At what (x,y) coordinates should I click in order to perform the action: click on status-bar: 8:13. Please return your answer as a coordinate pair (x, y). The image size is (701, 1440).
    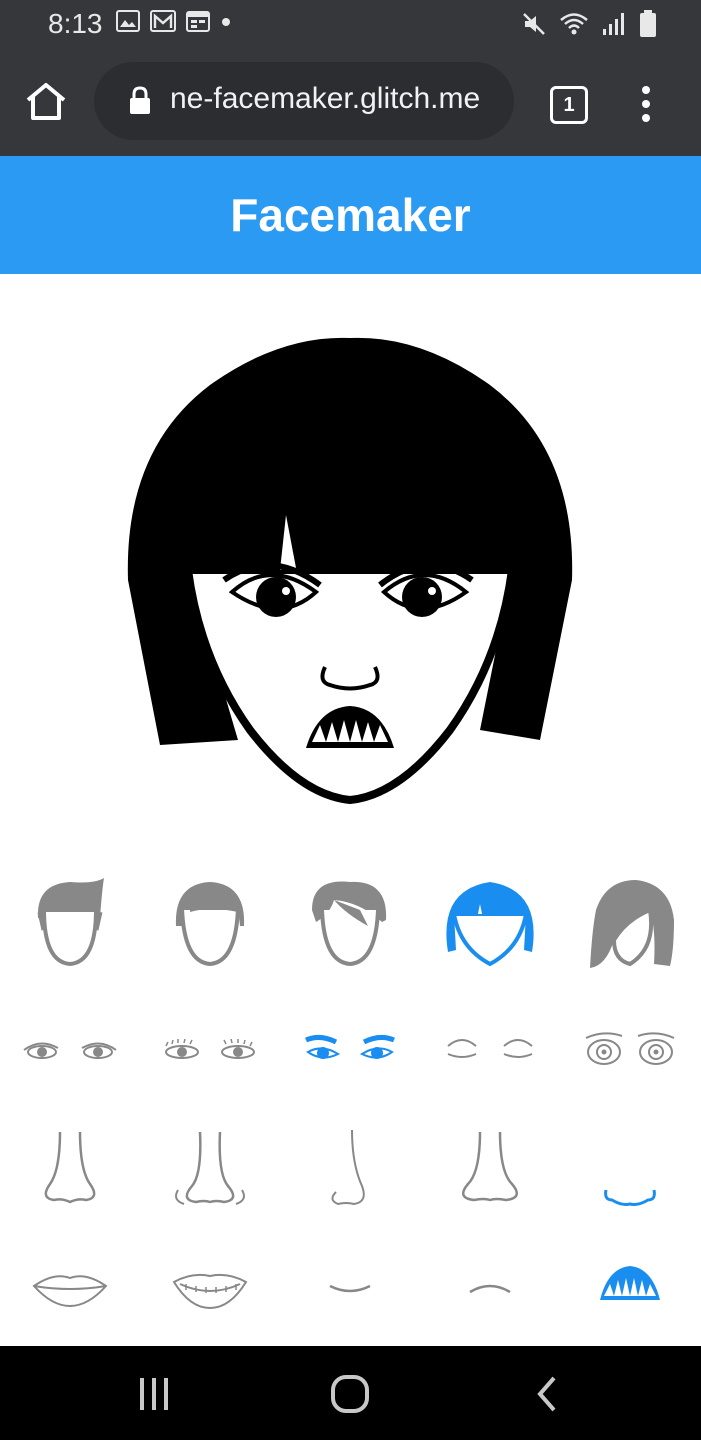
    Looking at the image, I should click on (350, 24).